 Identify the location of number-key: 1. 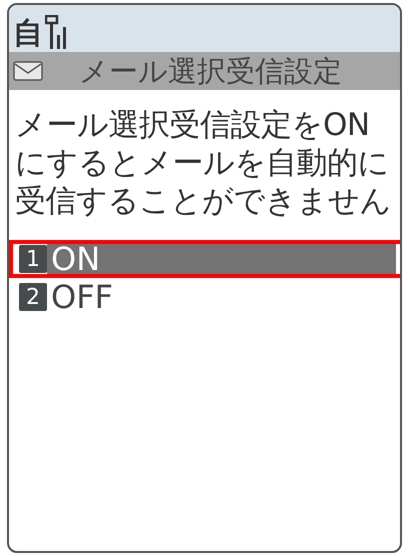
(33, 259).